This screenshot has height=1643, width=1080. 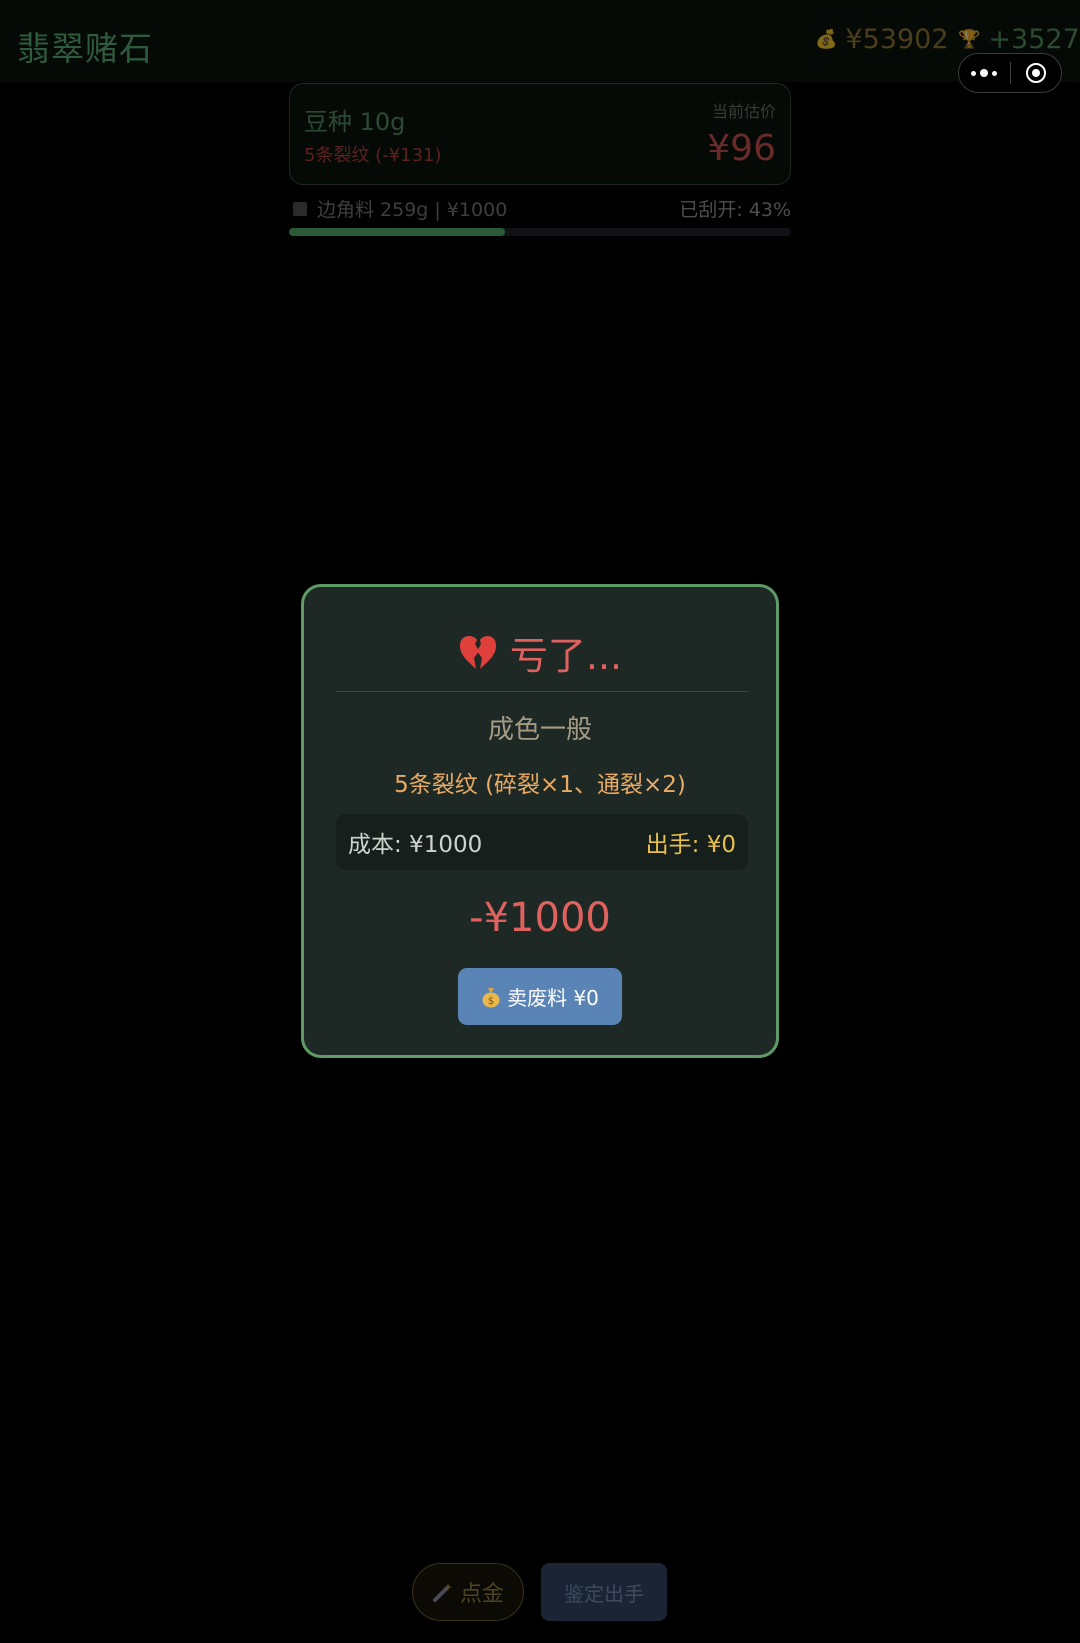 I want to click on sold-text: 出手: ¥0, so click(x=690, y=845).